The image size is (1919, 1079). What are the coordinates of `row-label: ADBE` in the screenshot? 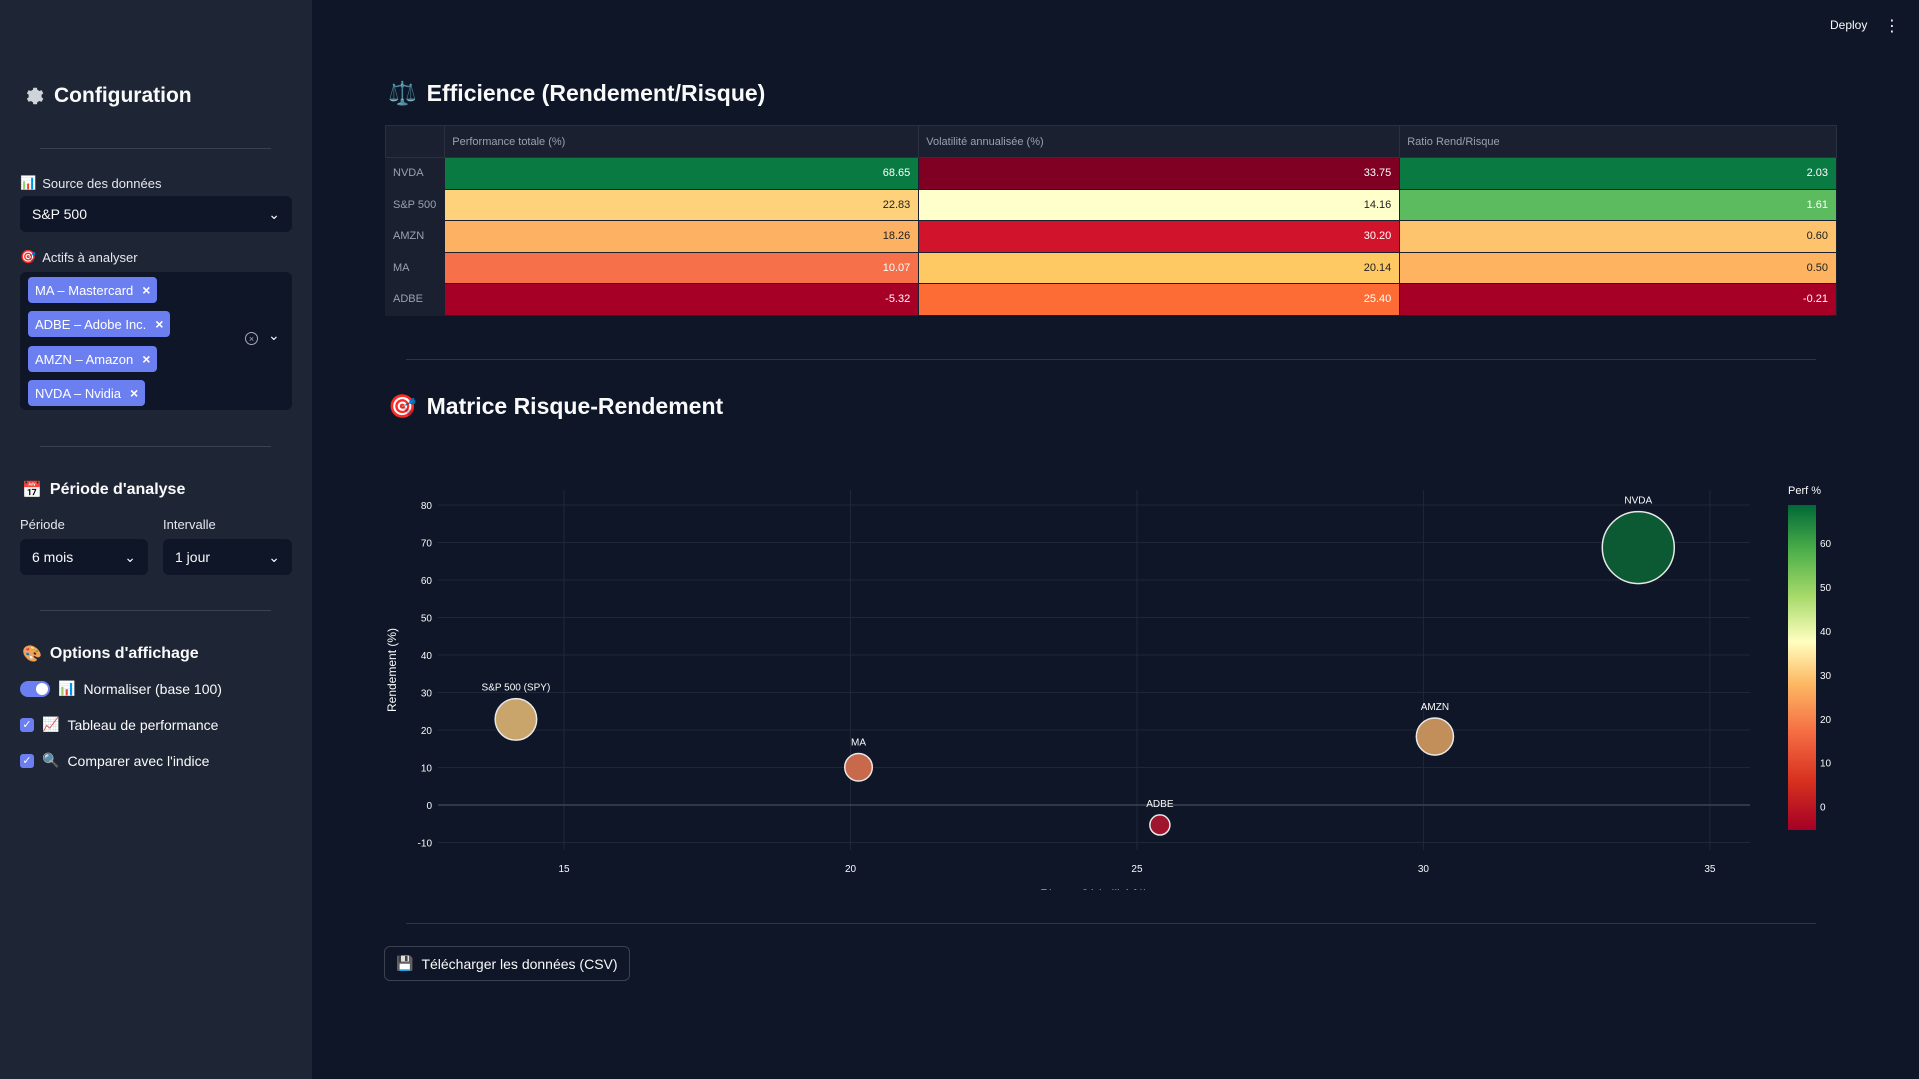 It's located at (415, 299).